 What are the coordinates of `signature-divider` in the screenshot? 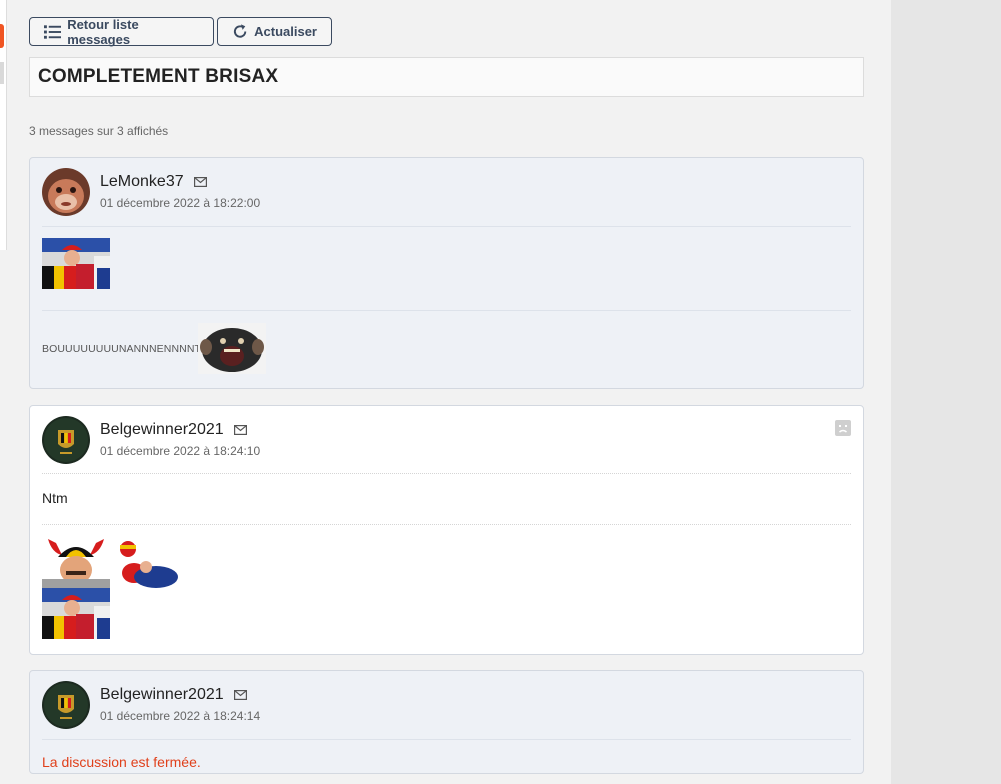 It's located at (446, 310).